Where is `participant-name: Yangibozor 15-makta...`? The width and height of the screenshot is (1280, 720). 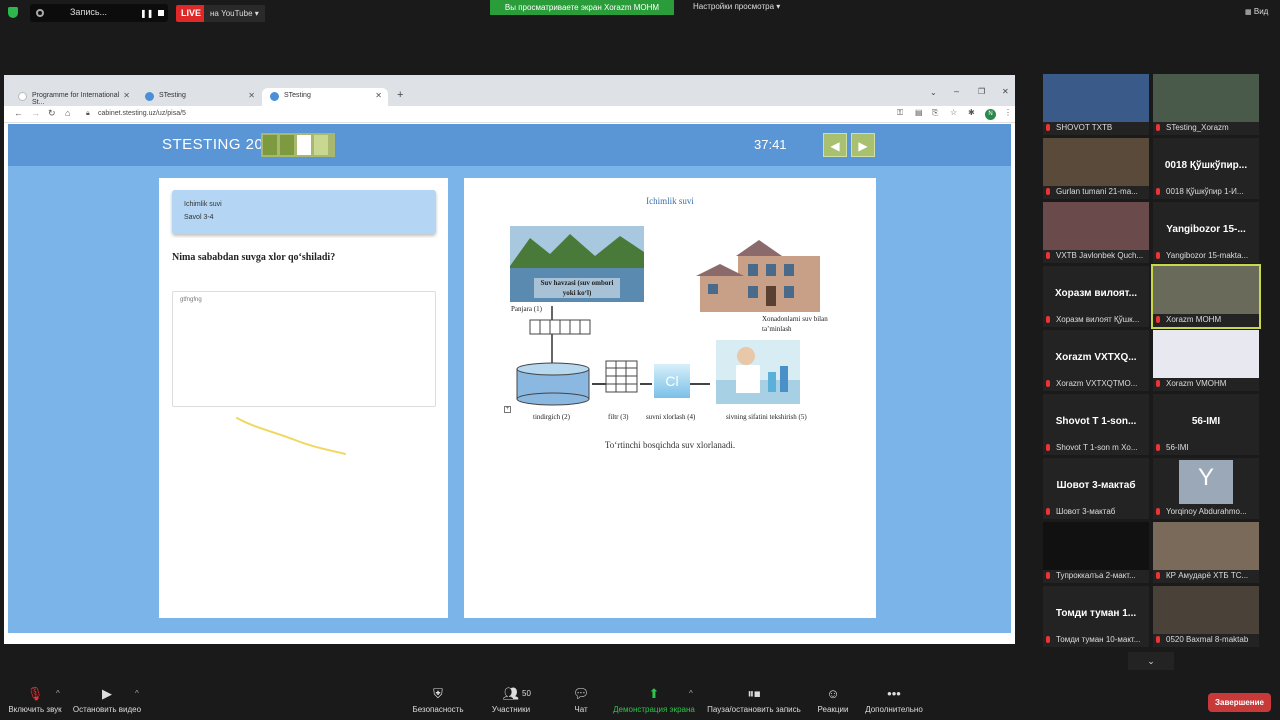
participant-name: Yangibozor 15-makta... is located at coordinates (1207, 255).